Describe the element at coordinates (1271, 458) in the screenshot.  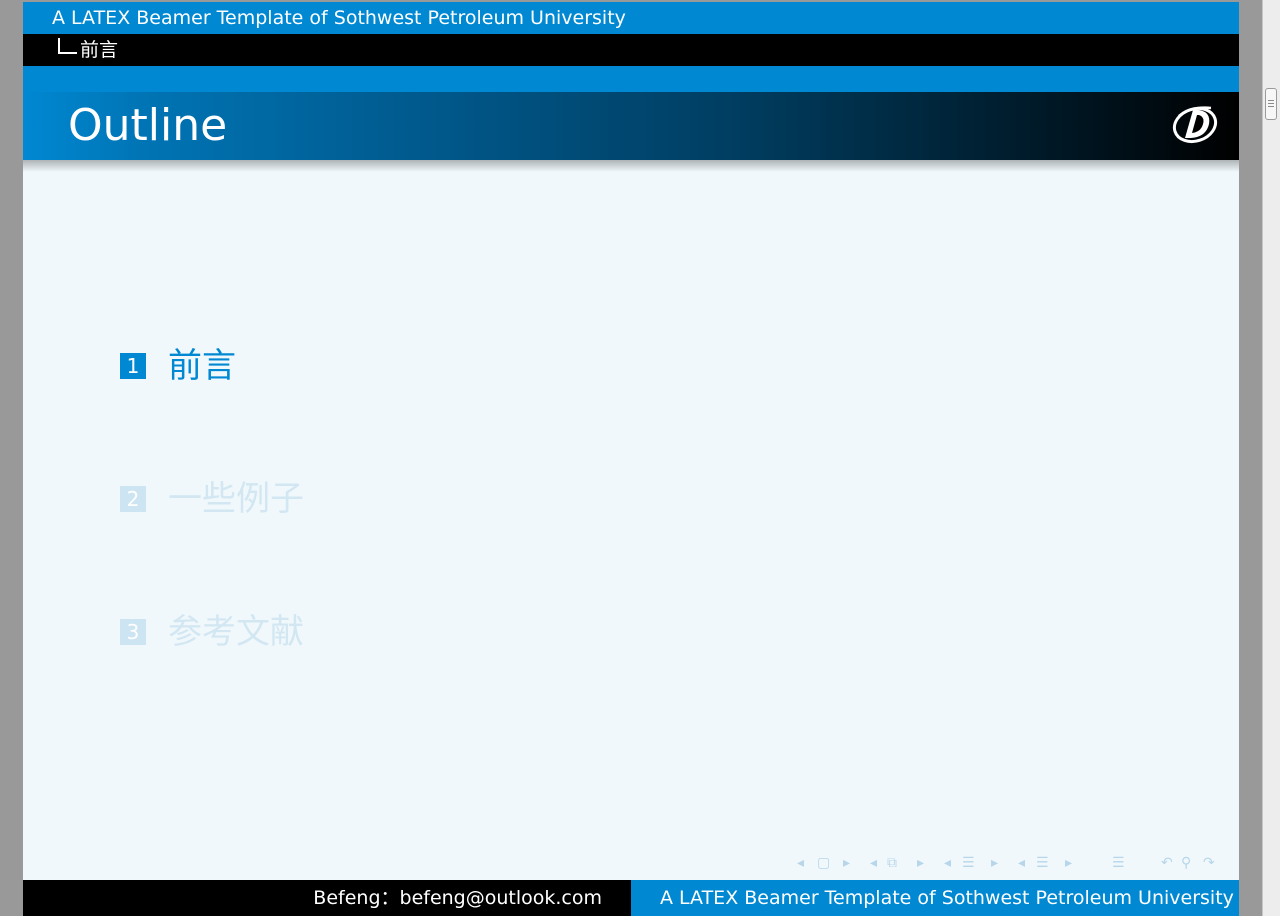
I see `vertical-scrollbar` at that location.